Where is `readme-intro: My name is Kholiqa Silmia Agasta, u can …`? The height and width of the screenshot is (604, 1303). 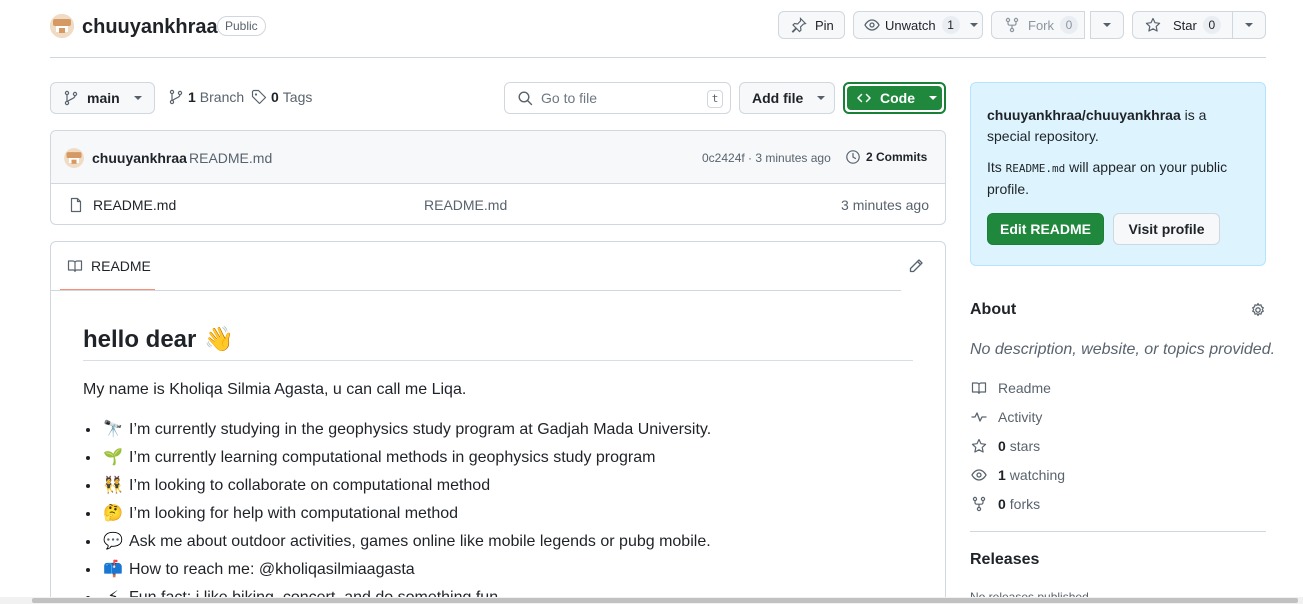 readme-intro: My name is Kholiqa Silmia Agasta, u can … is located at coordinates (275, 389).